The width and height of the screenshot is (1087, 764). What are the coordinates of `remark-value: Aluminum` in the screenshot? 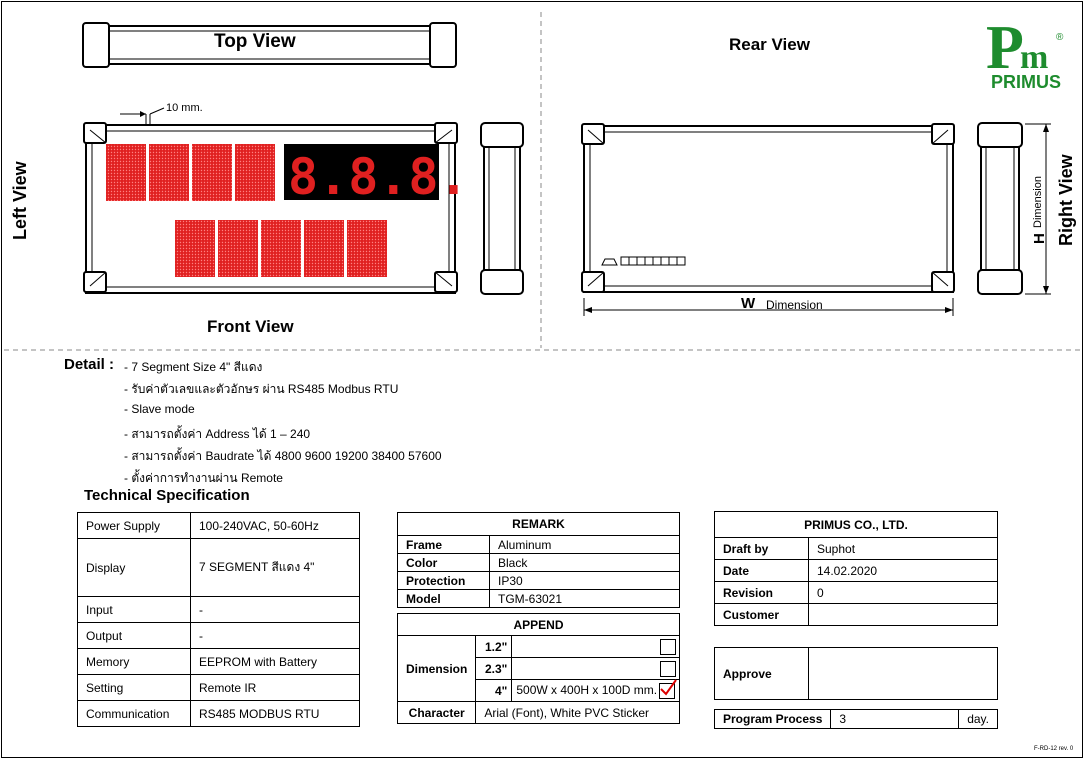 It's located at (584, 544).